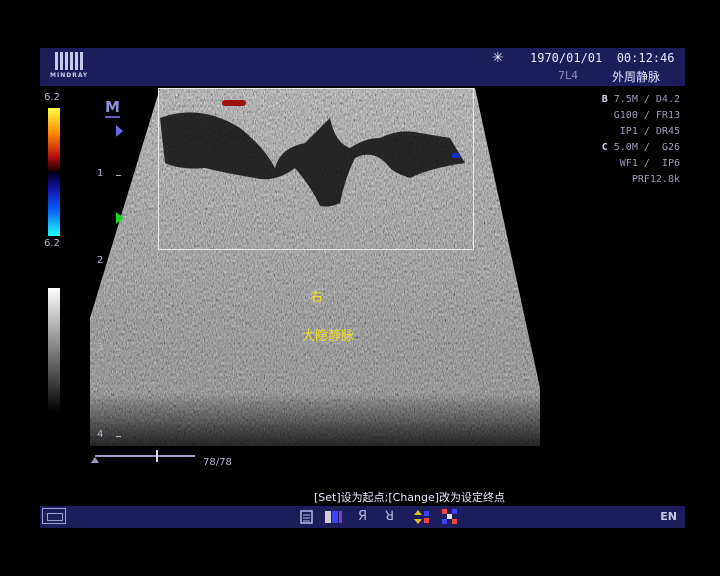 This screenshot has width=720, height=576. I want to click on color-flow-blue, so click(456, 155).